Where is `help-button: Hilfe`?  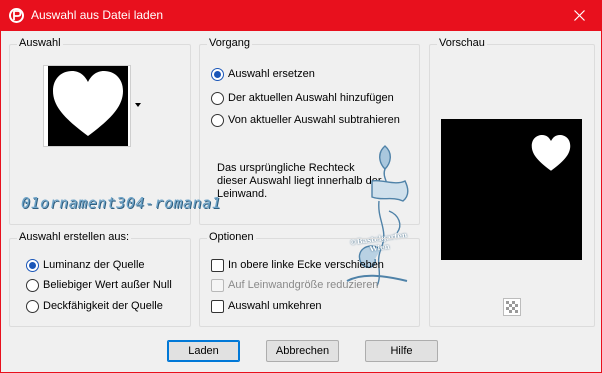 help-button: Hilfe is located at coordinates (401, 351).